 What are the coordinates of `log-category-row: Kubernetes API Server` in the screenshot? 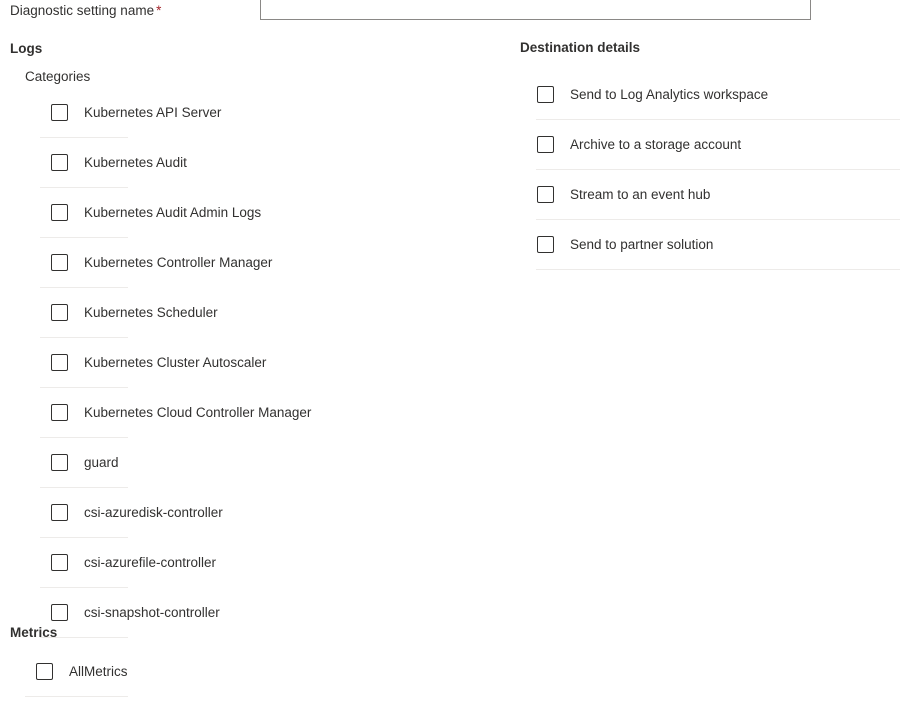 It's located at (260, 113).